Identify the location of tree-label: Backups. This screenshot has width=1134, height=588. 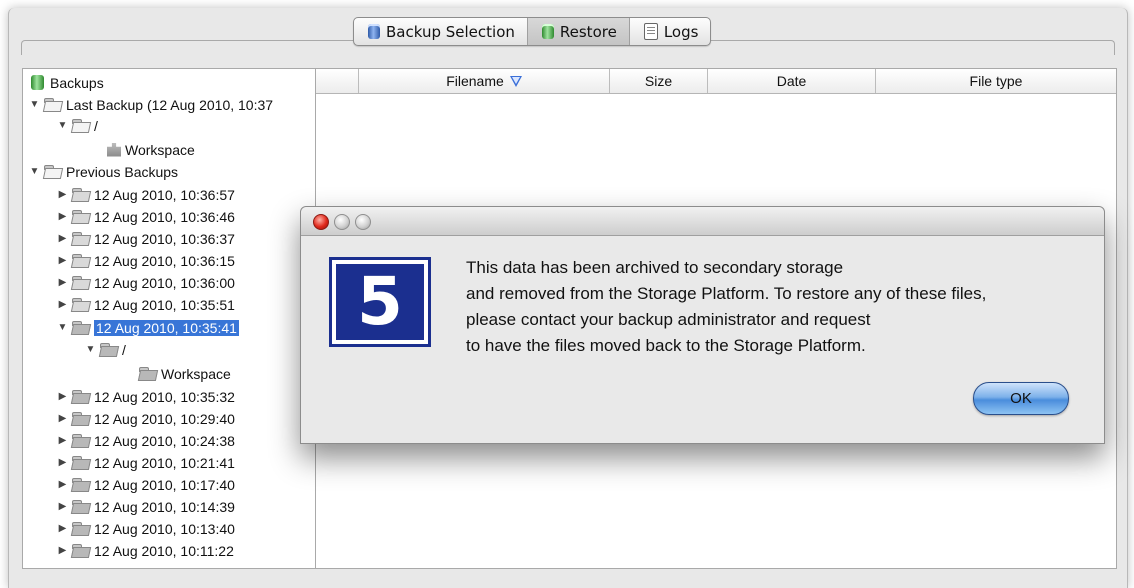
(77, 82).